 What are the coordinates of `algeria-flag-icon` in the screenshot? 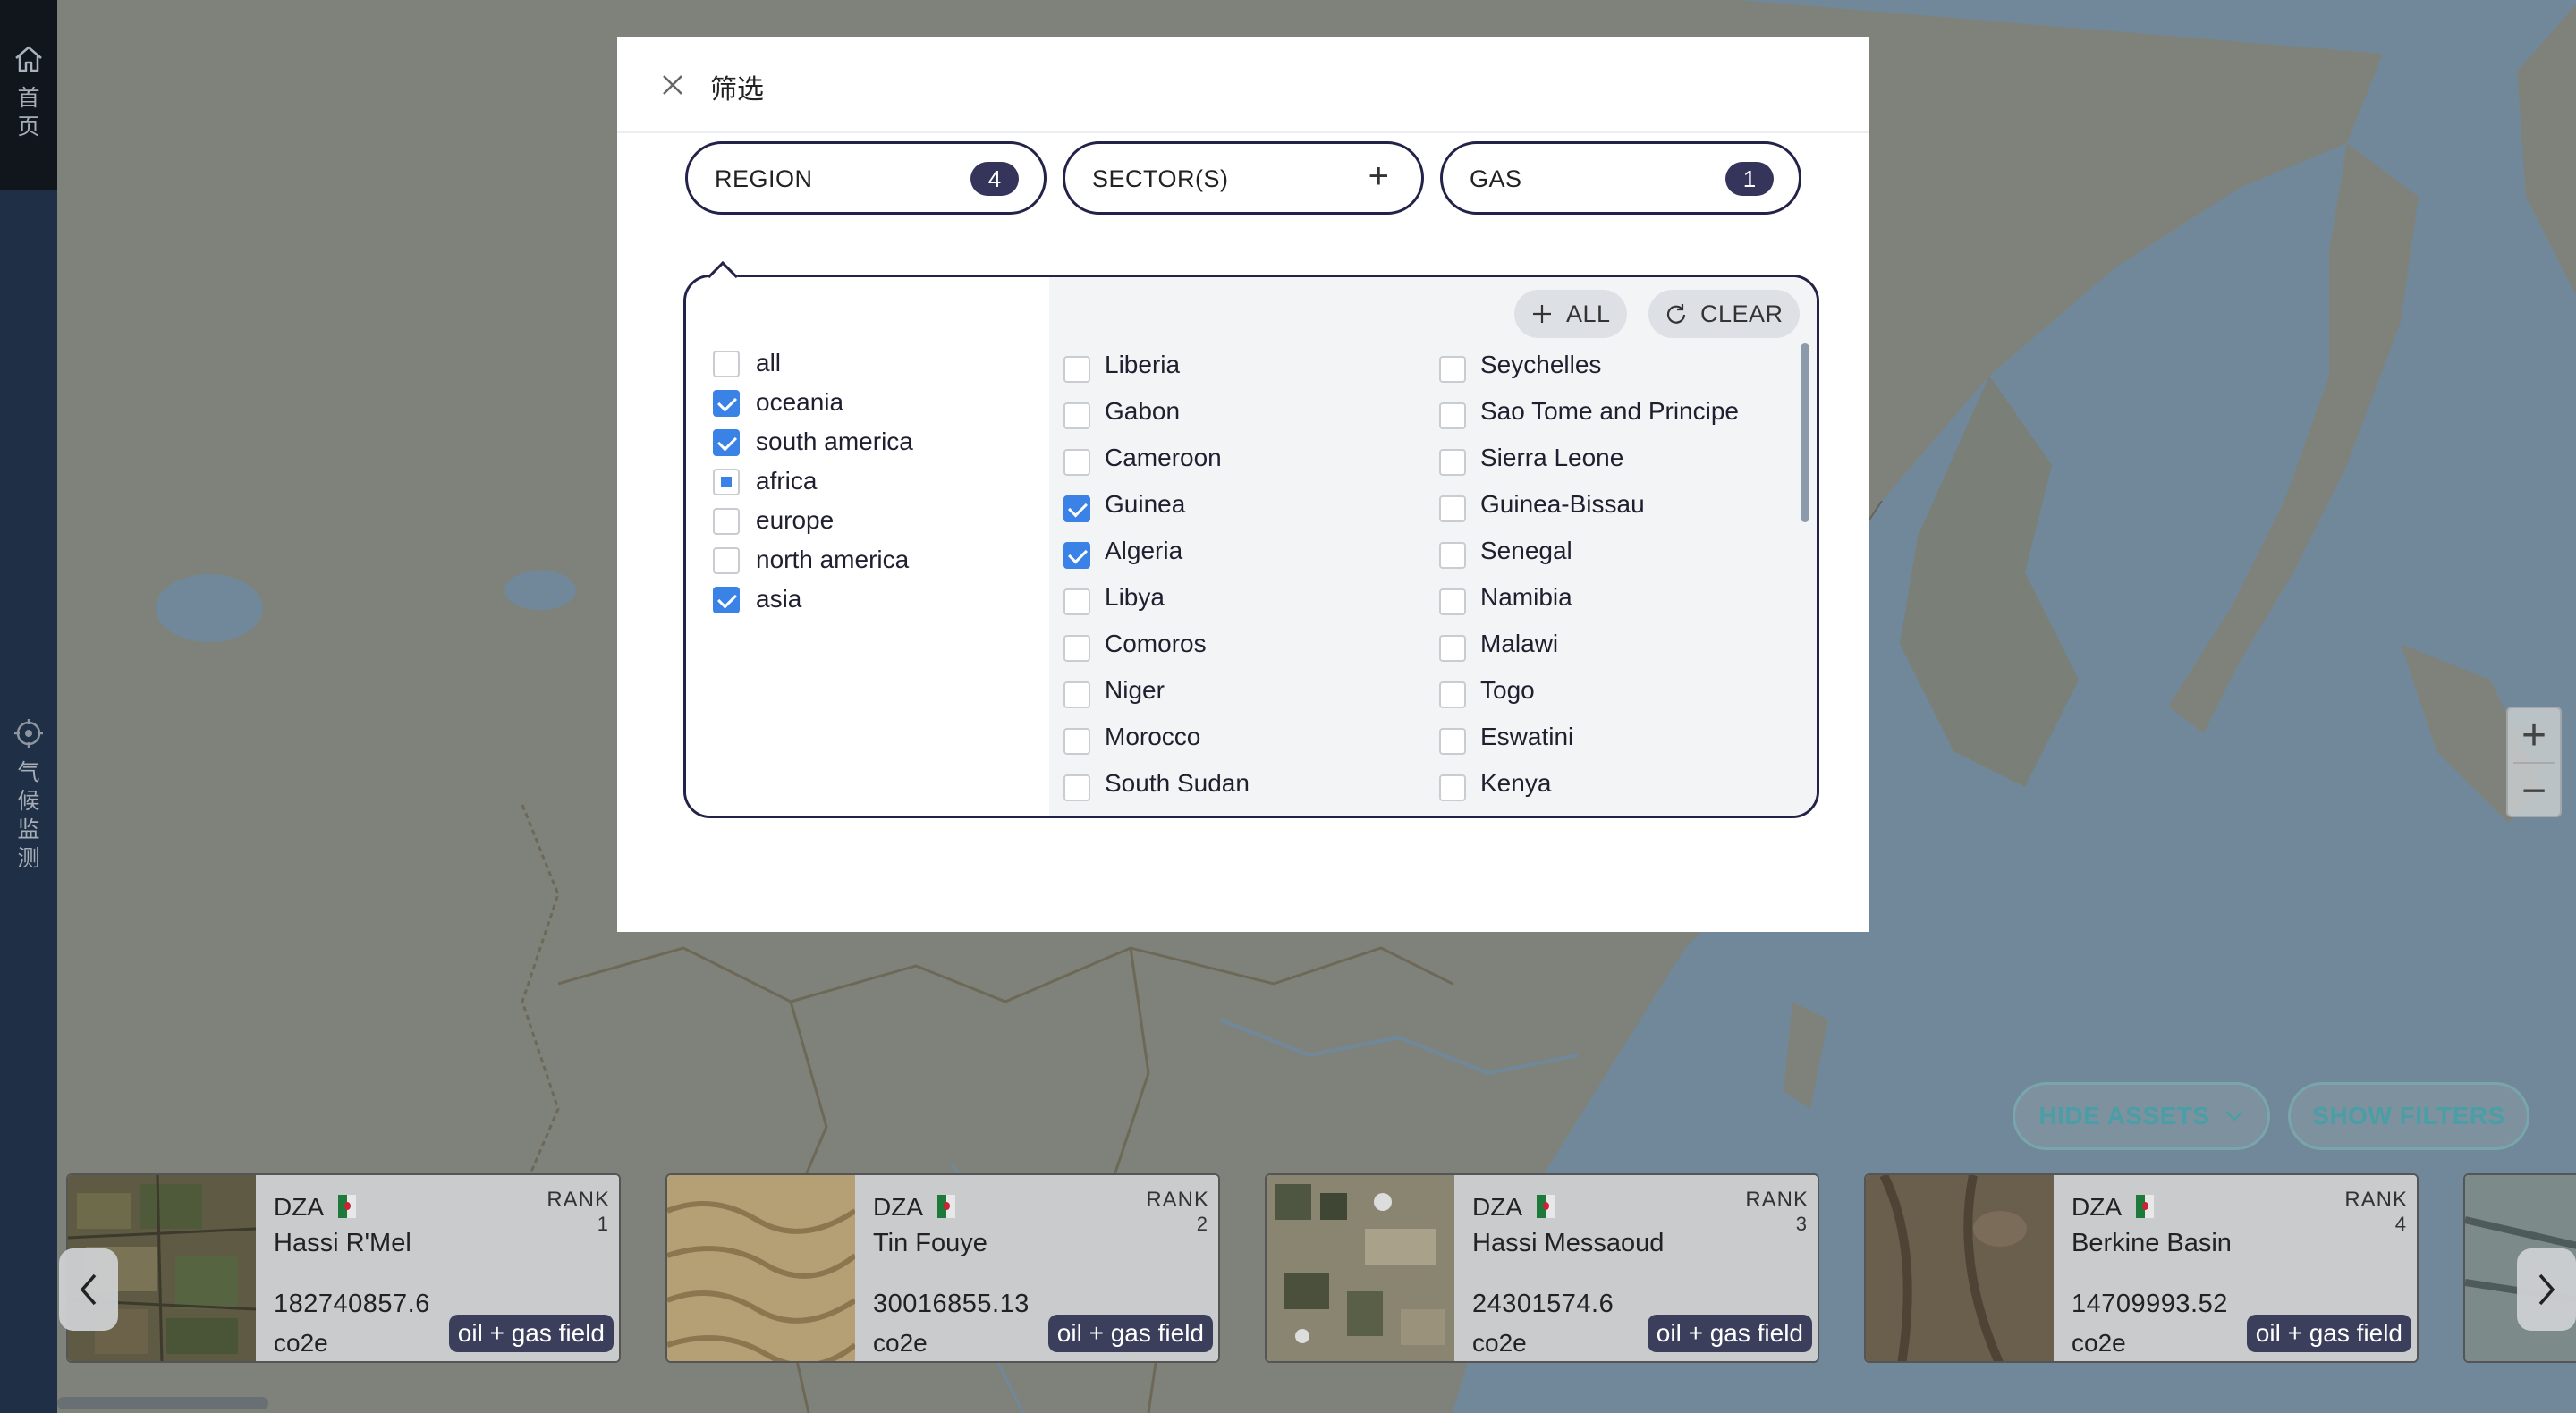 It's located at (2145, 1206).